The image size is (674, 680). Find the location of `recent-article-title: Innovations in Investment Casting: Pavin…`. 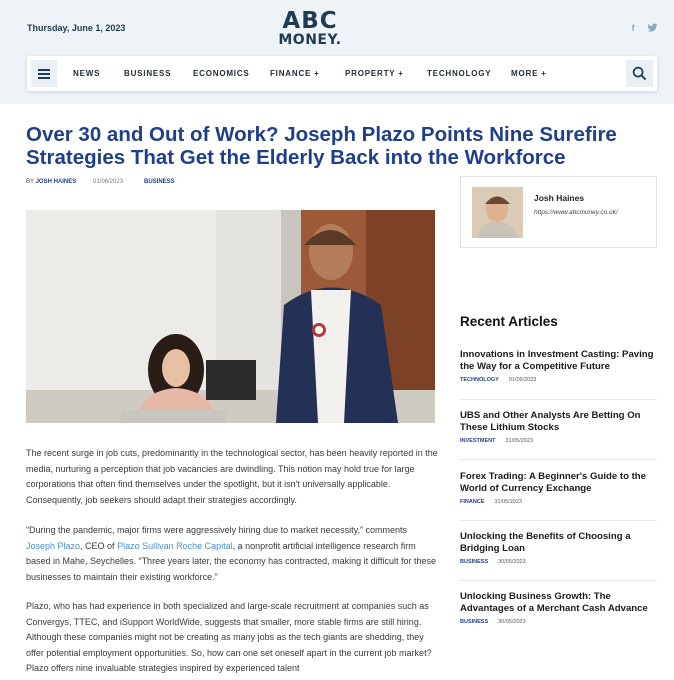

recent-article-title: Innovations in Investment Casting: Pavin… is located at coordinates (558, 360).